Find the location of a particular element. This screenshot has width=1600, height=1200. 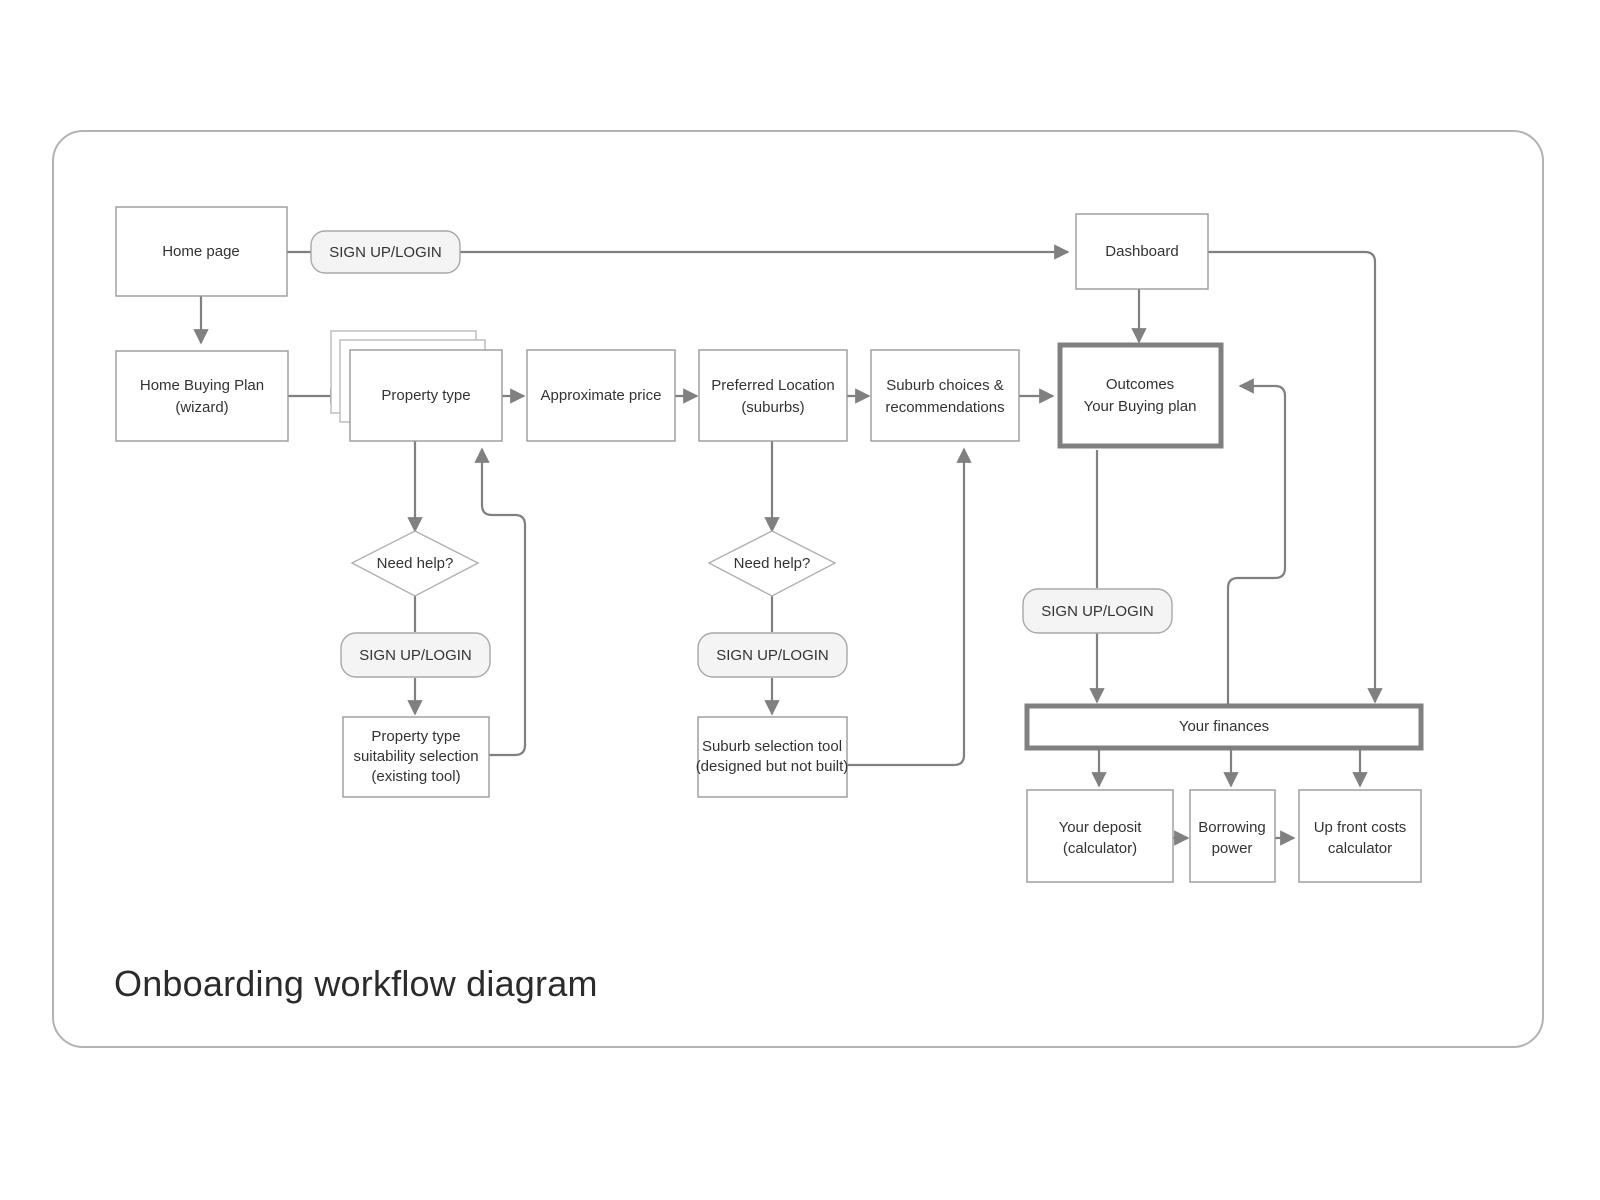

node-preferred-location: Preferred Location (suburbs) is located at coordinates (773, 395).